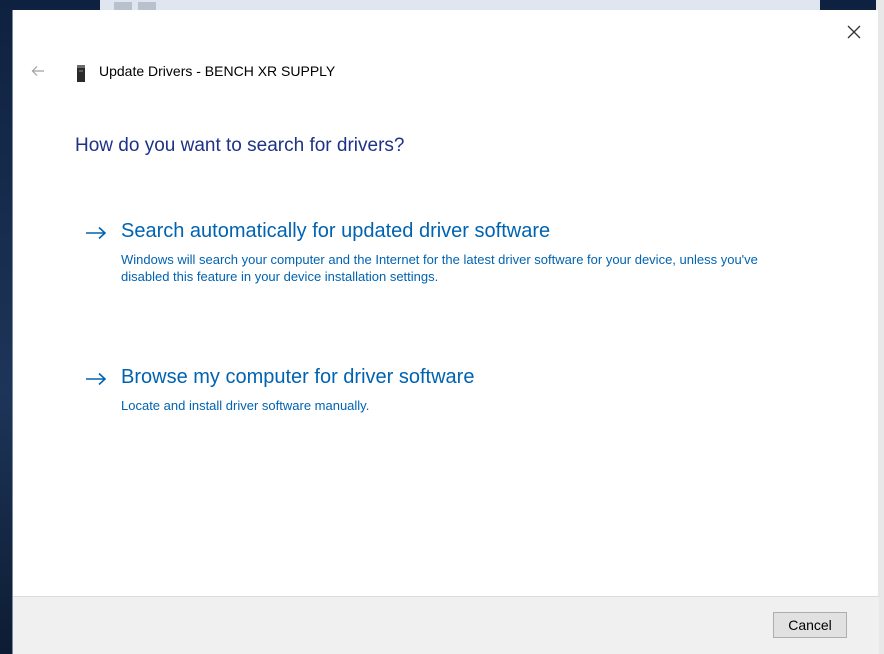 The width and height of the screenshot is (884, 654). Describe the element at coordinates (240, 145) in the screenshot. I see `page-heading: How do you want to search for drivers?` at that location.